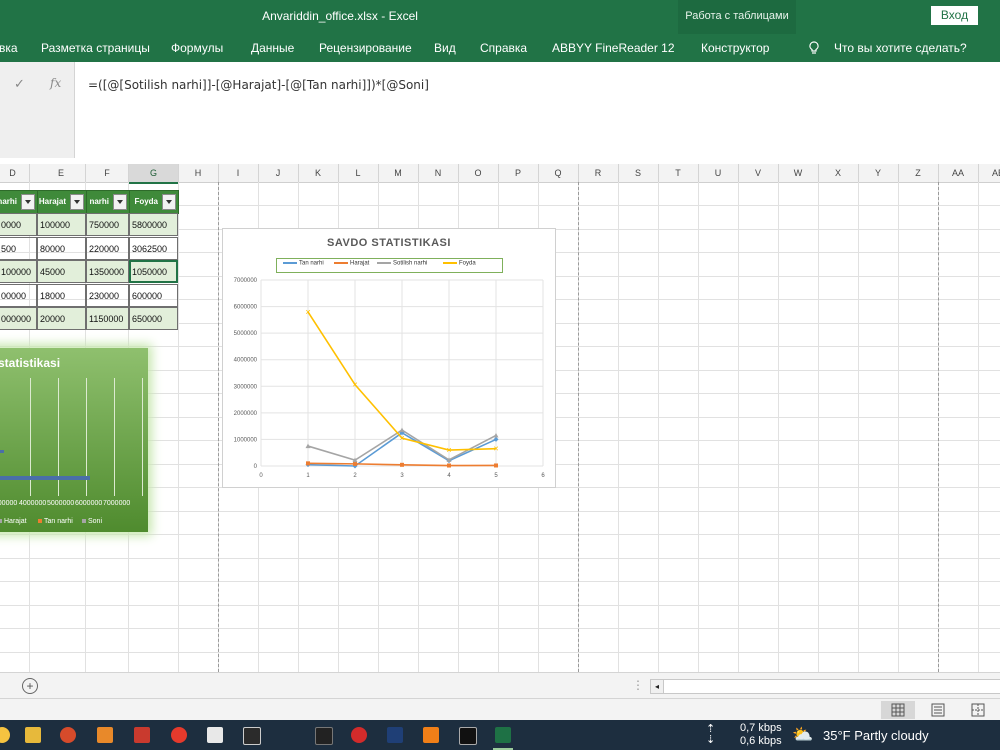  What do you see at coordinates (61, 173) in the screenshot?
I see `column-header-e: E` at bounding box center [61, 173].